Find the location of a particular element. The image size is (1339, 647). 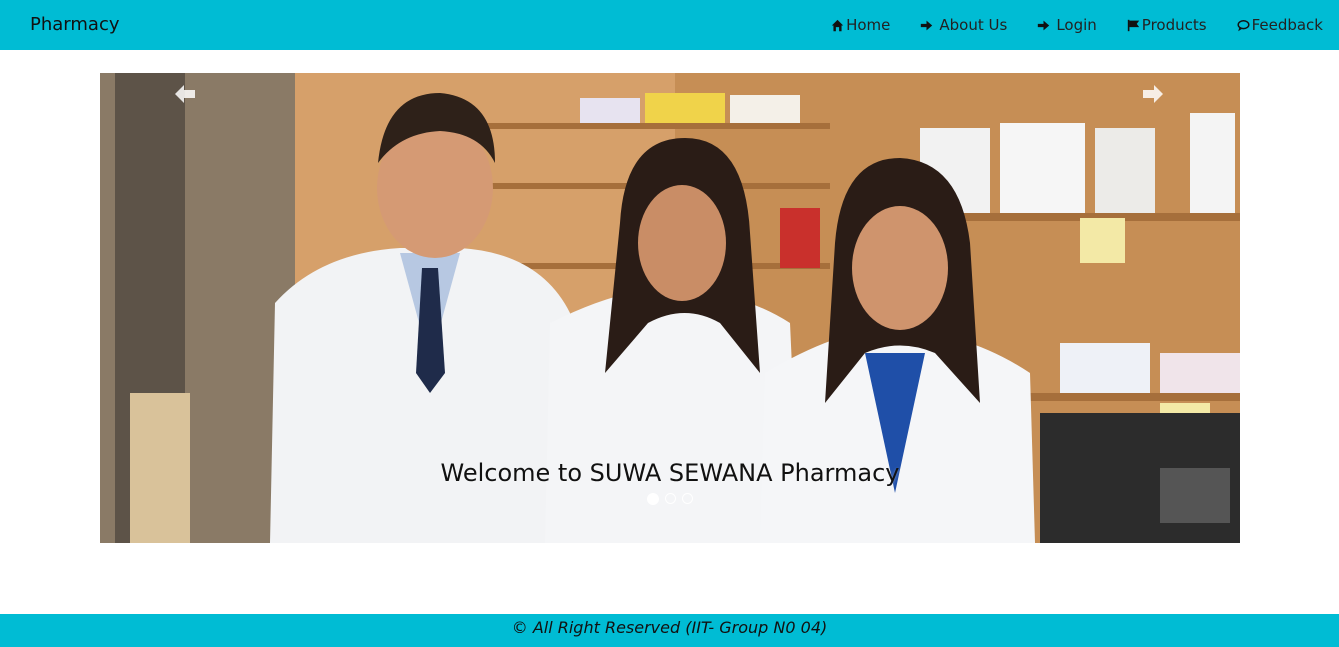

arrow-left-icon is located at coordinates (185, 94).